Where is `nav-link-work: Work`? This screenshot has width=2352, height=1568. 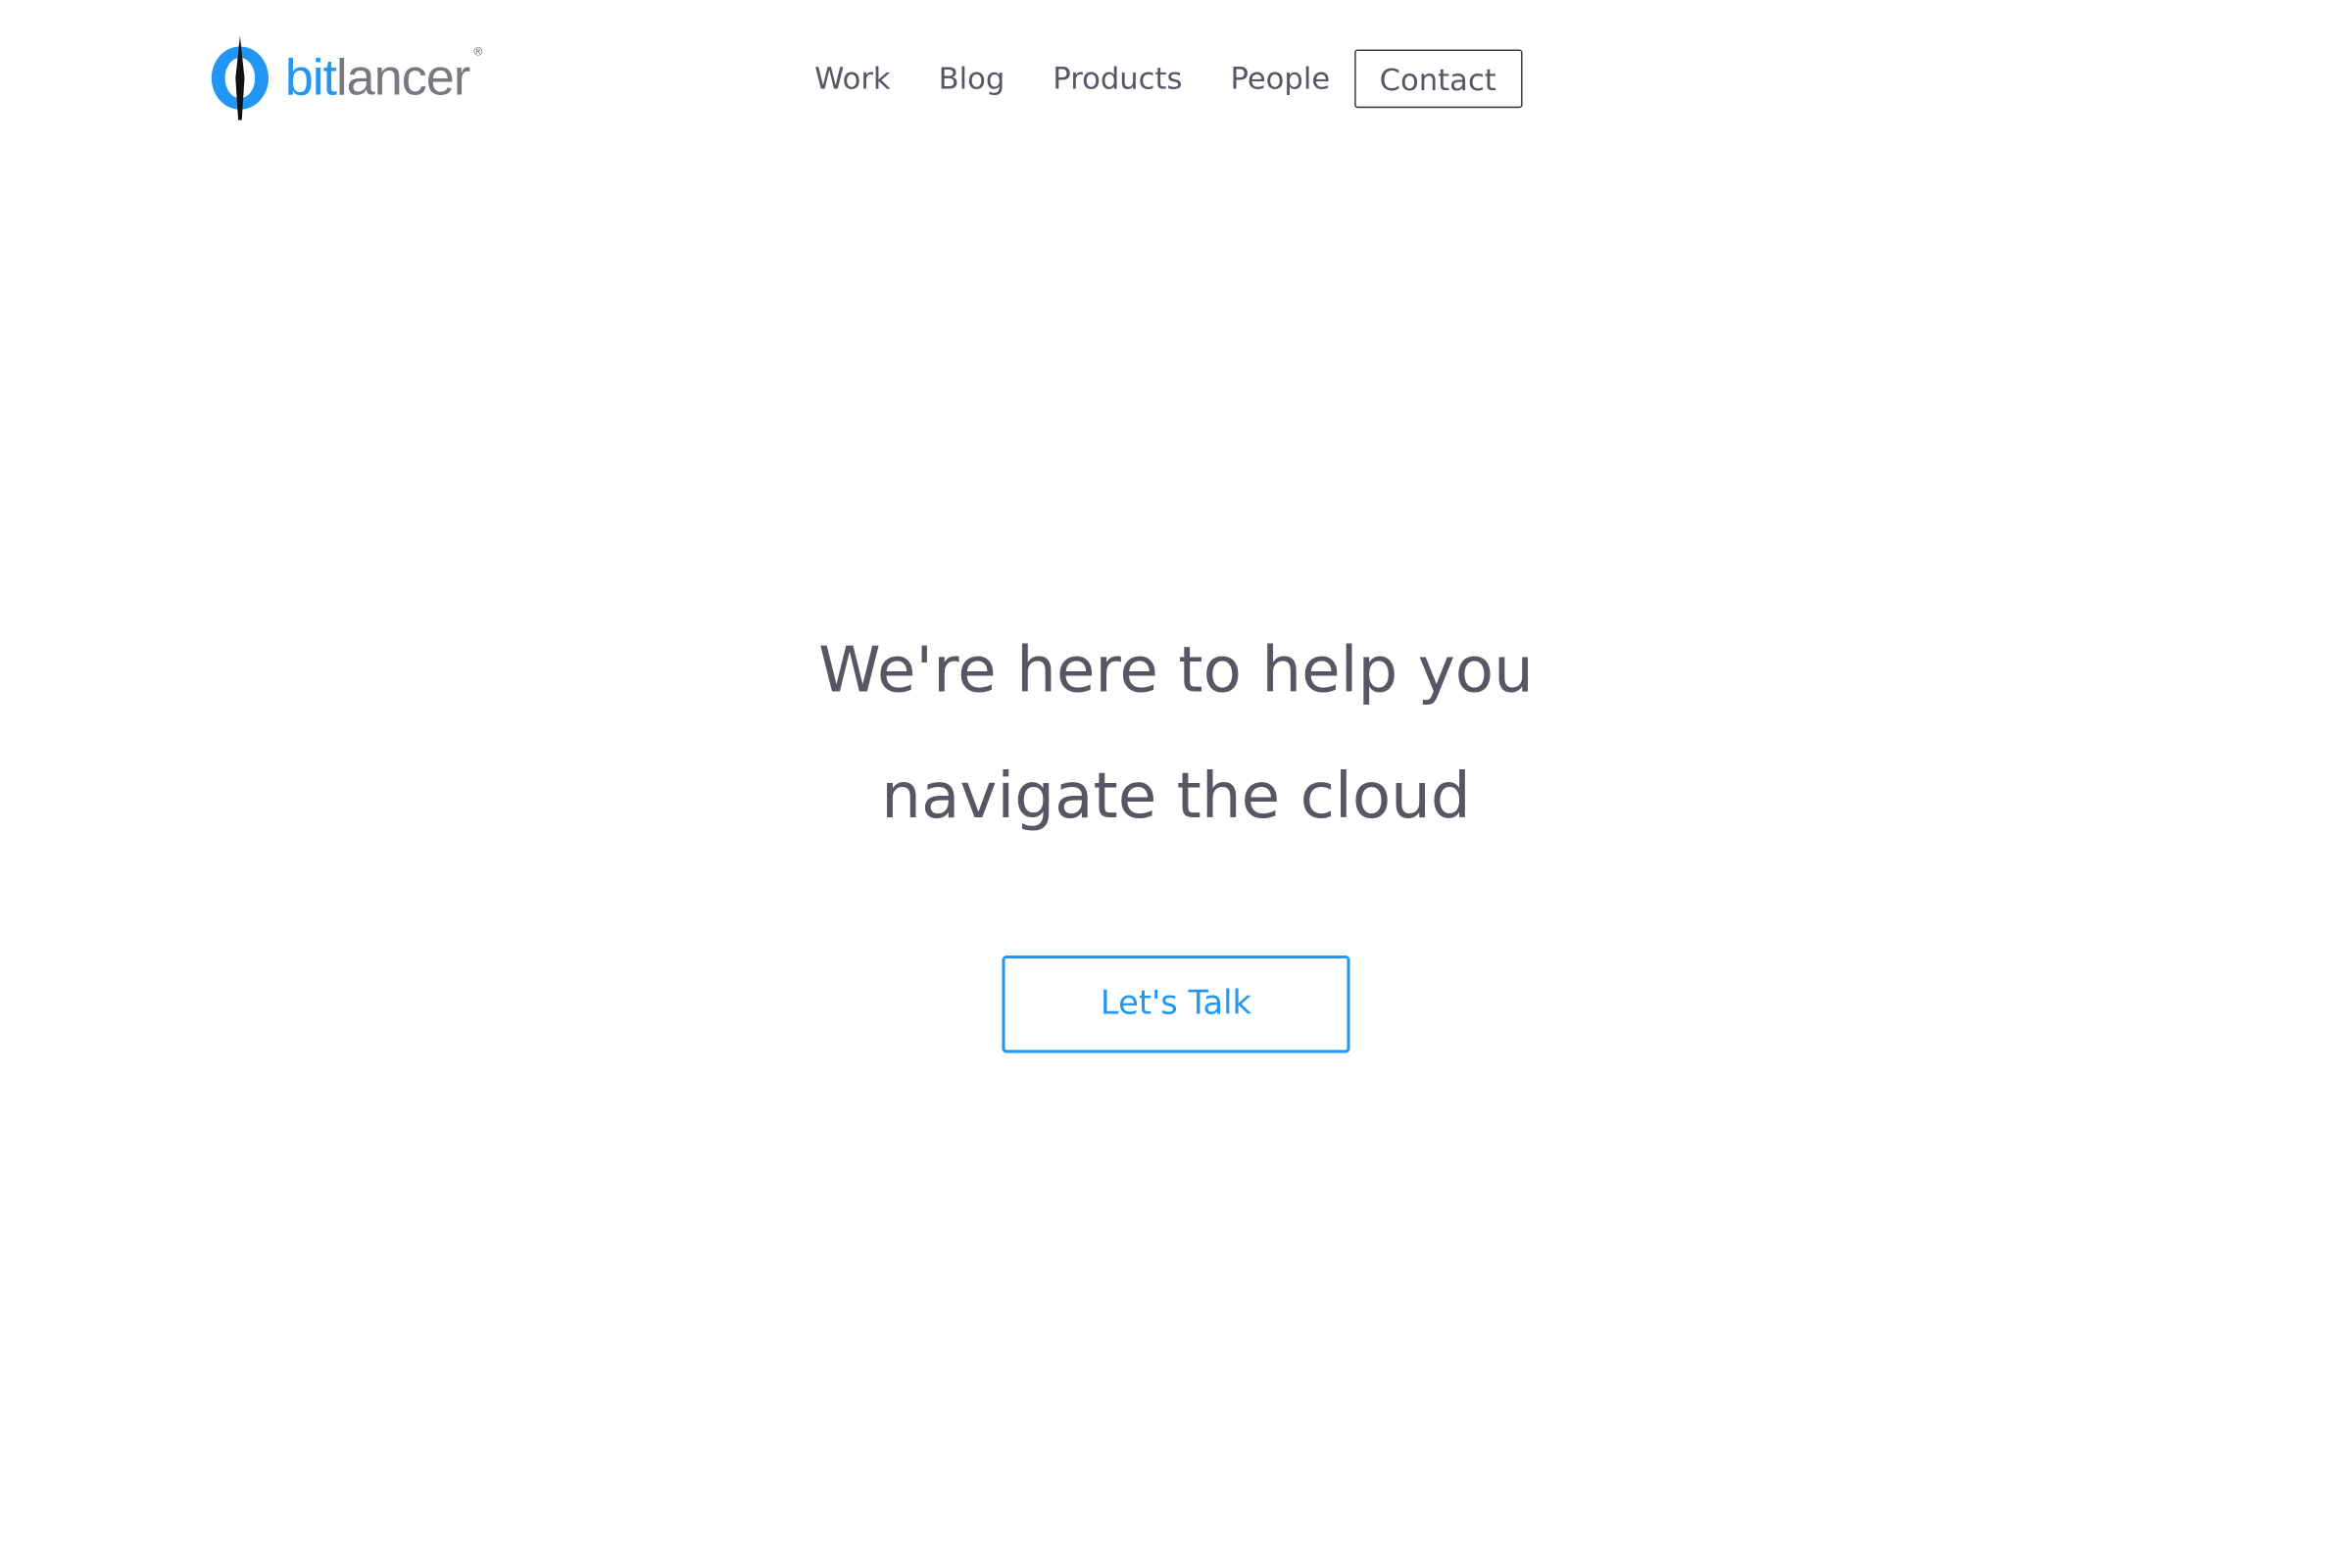 nav-link-work: Work is located at coordinates (853, 77).